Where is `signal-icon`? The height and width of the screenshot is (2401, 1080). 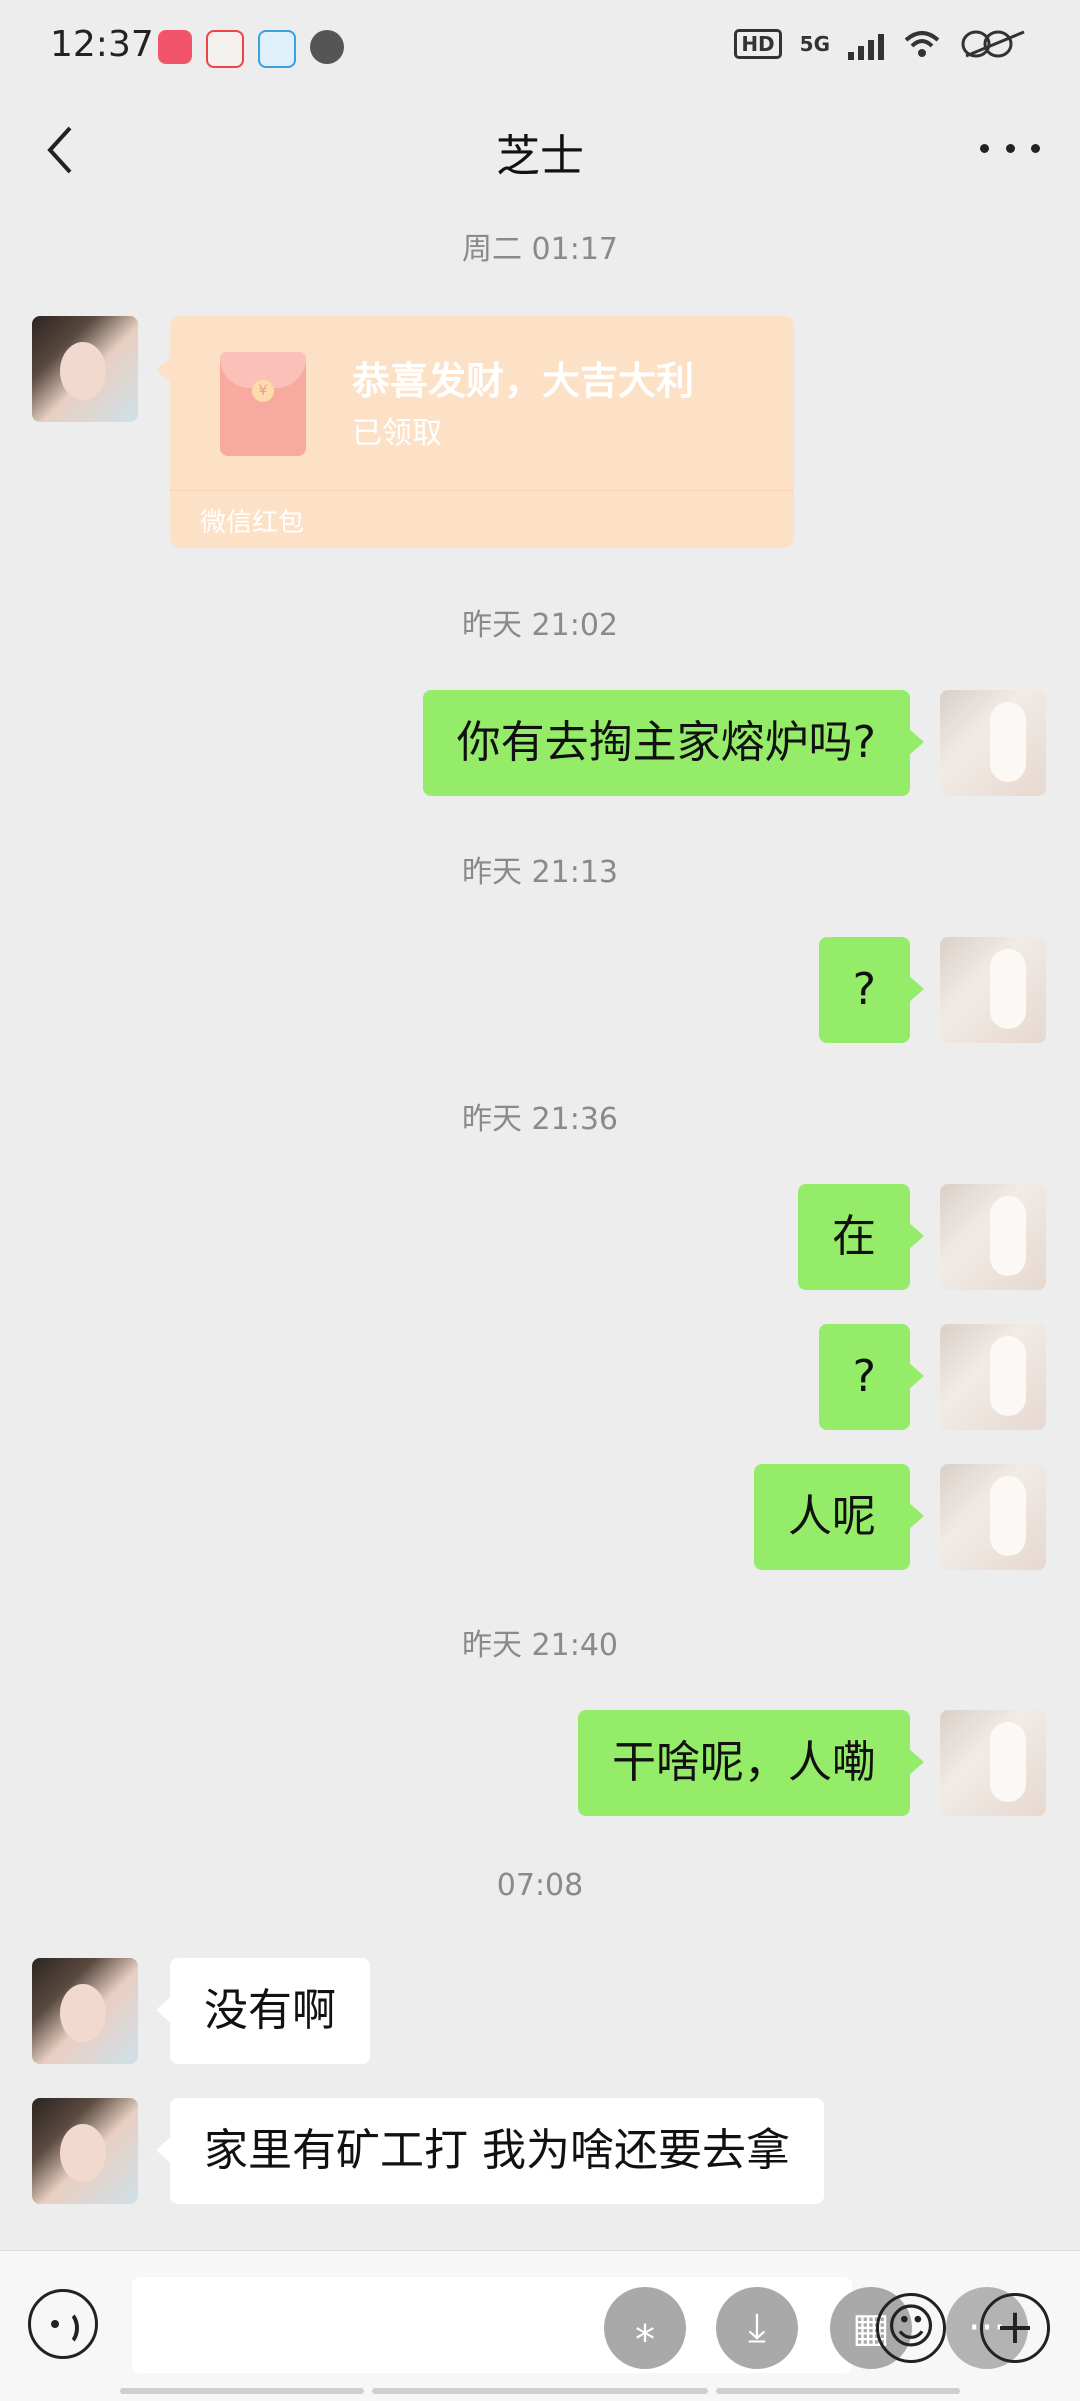
signal-icon is located at coordinates (866, 44).